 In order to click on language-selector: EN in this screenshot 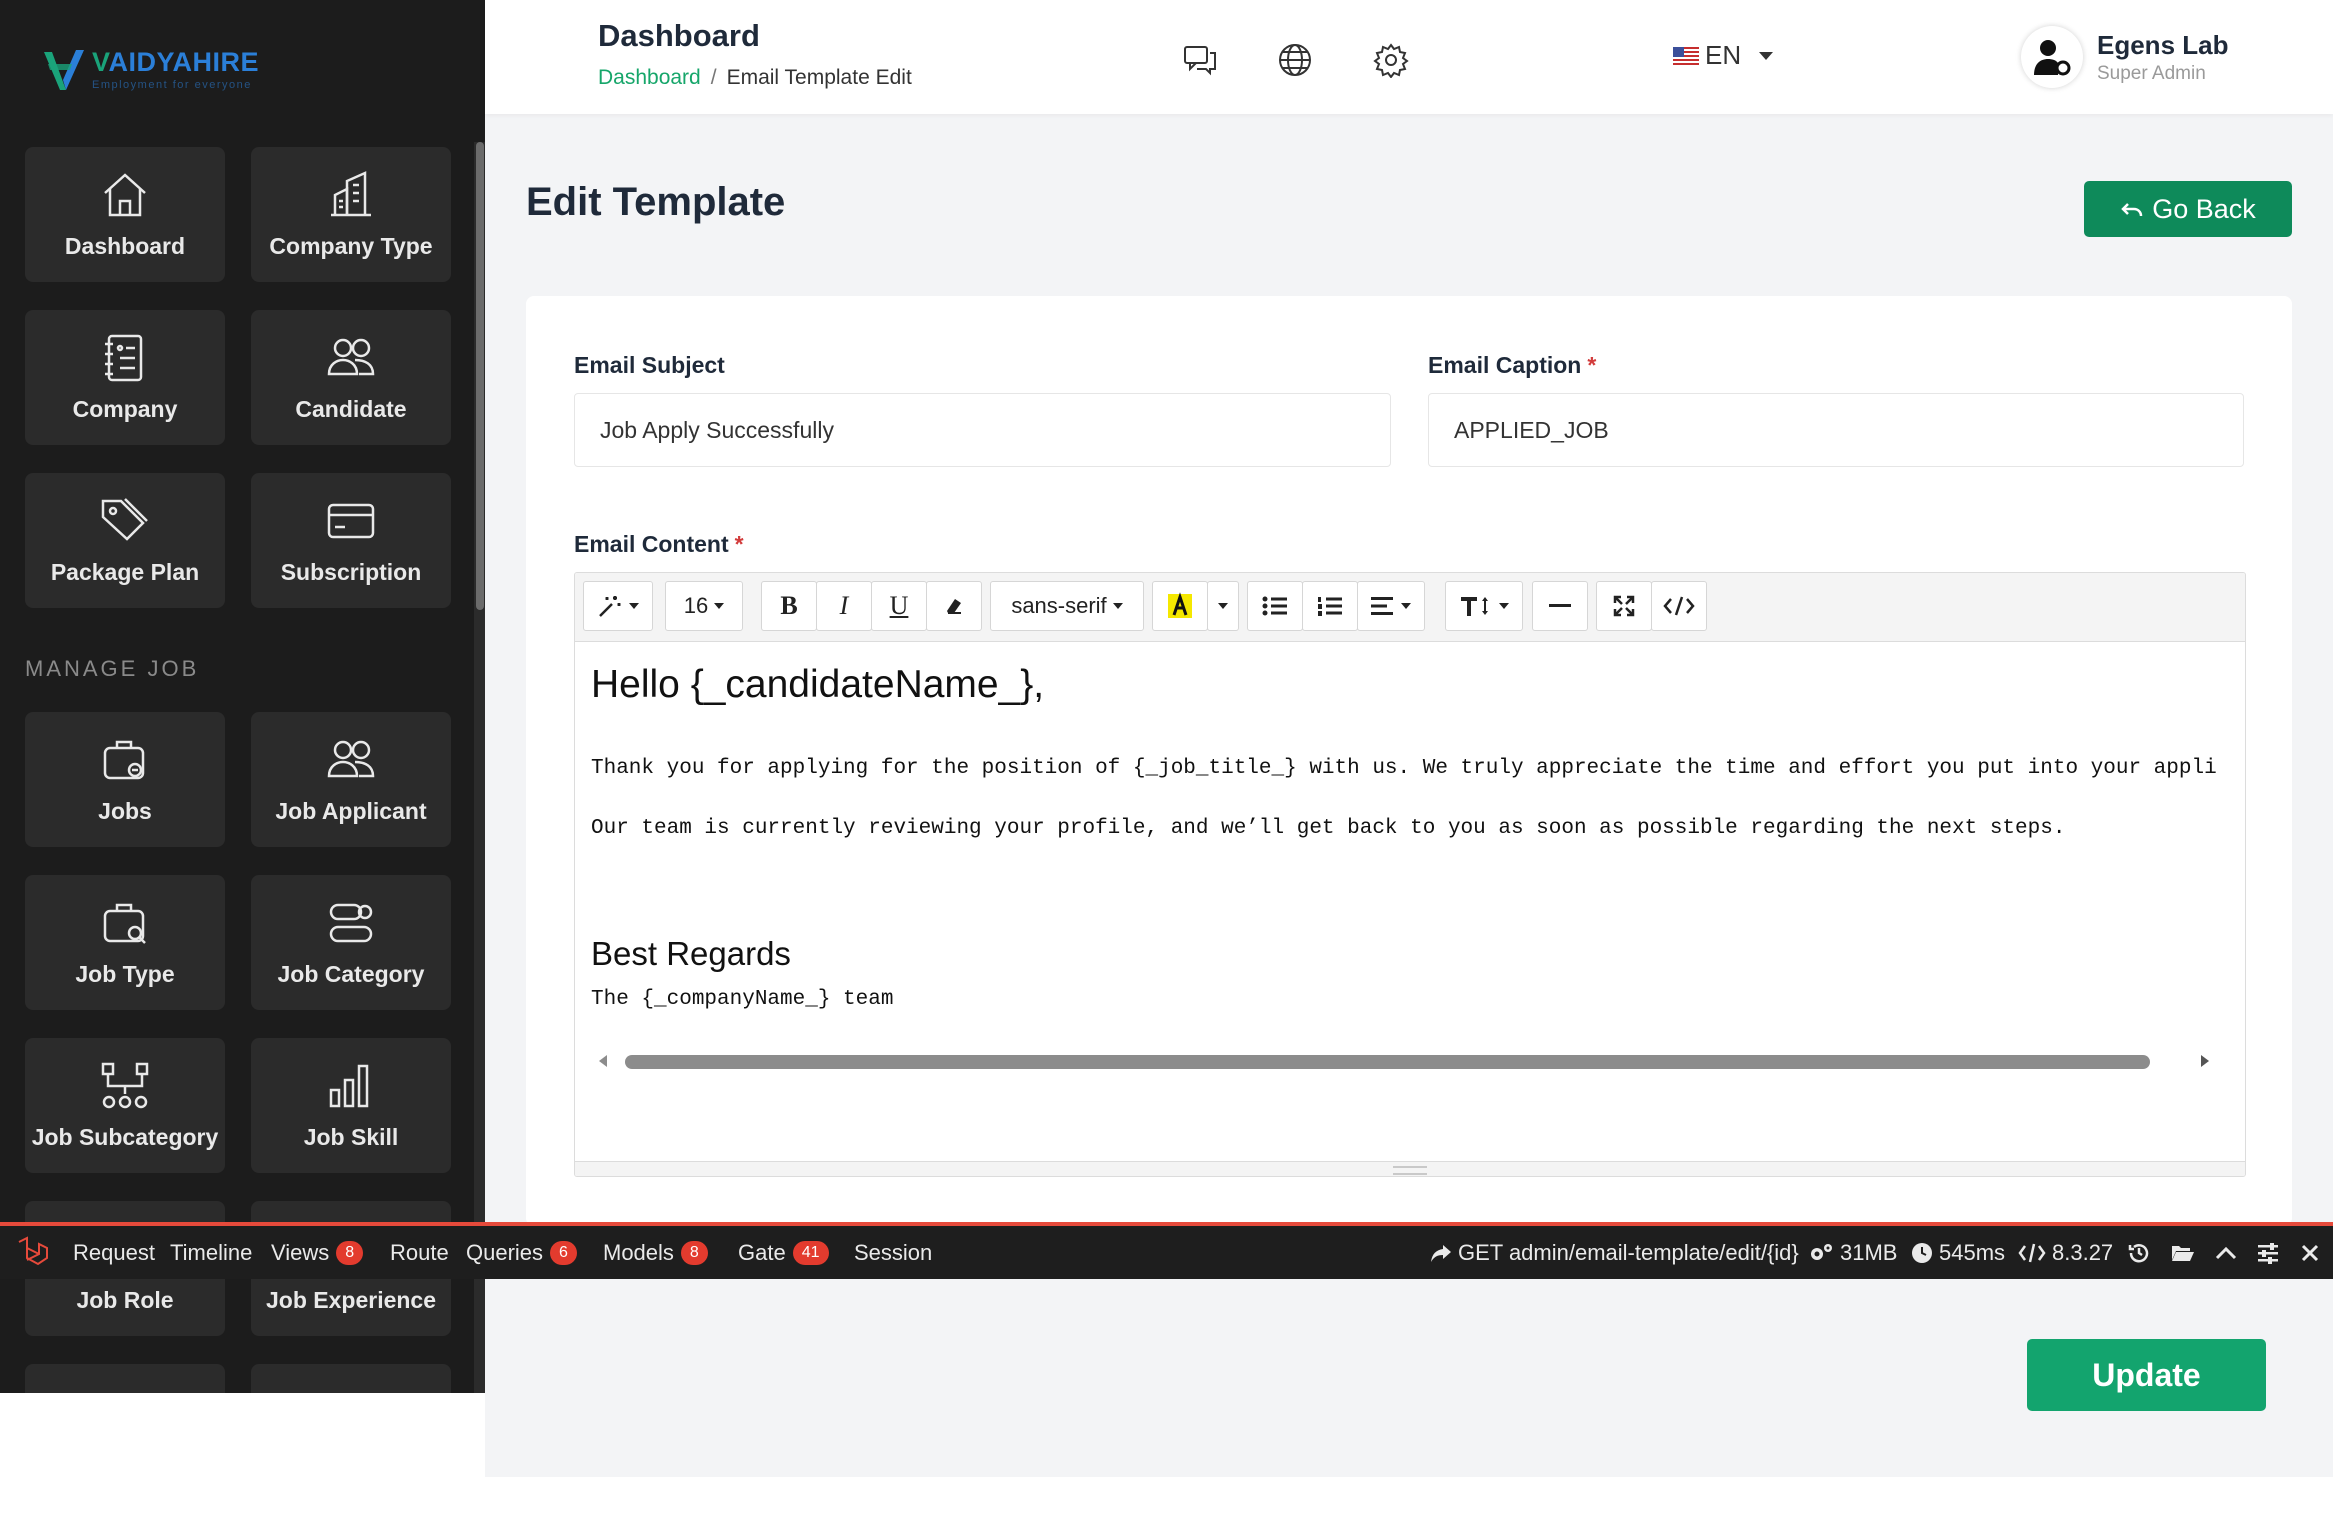, I will do `click(1723, 55)`.